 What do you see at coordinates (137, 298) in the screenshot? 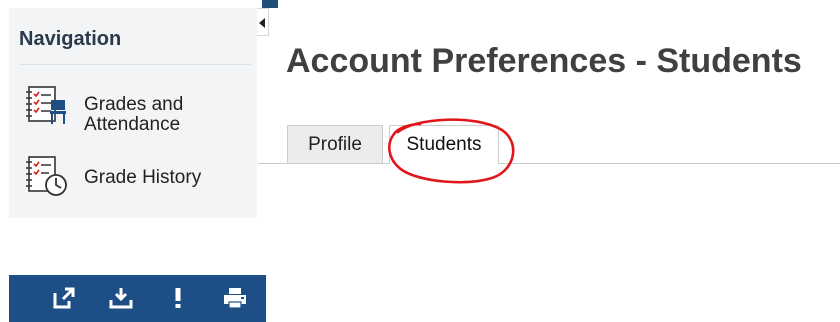
I see `bottom-toolbar` at bounding box center [137, 298].